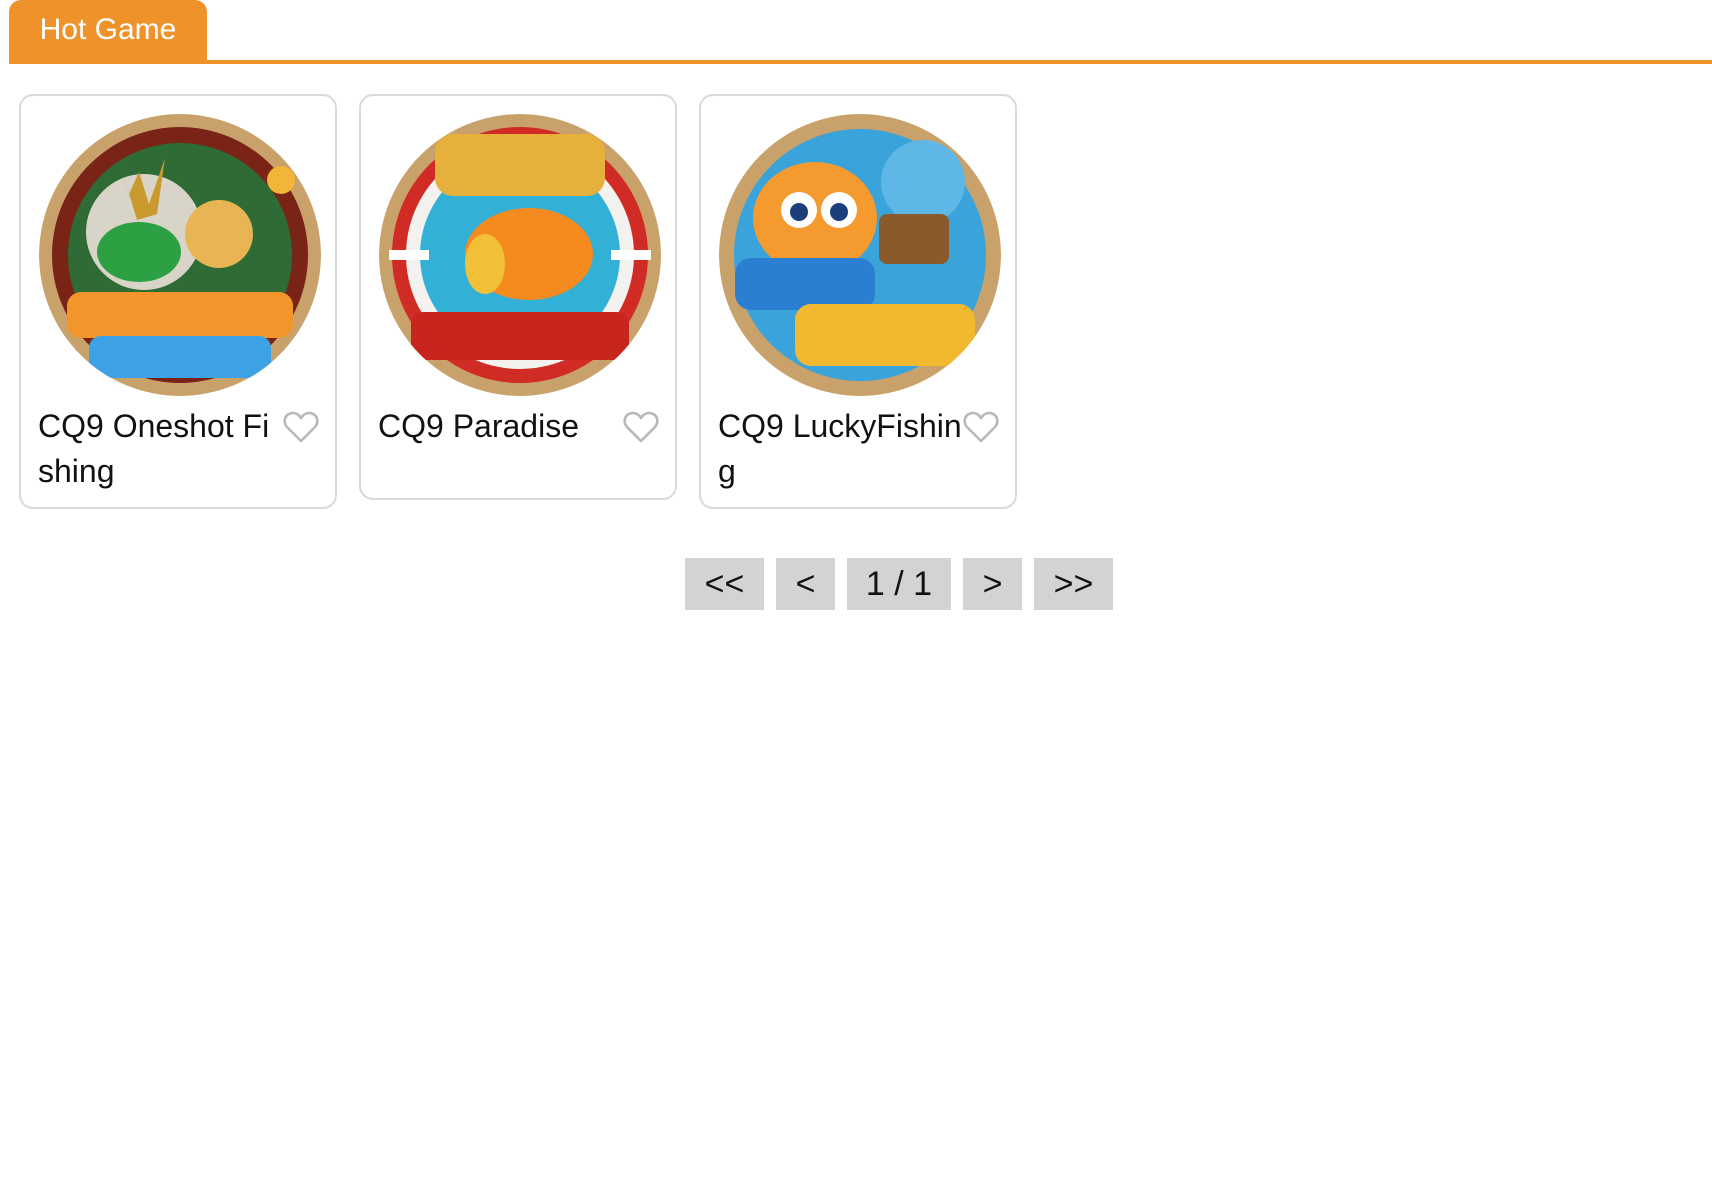 The image size is (1712, 1198). I want to click on first-page-button: <<, so click(724, 584).